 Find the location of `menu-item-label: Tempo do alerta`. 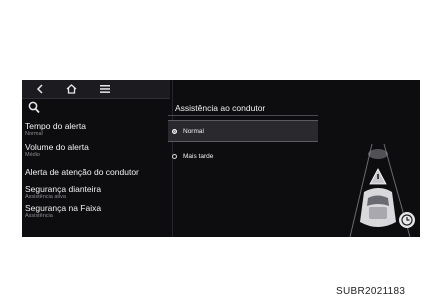

menu-item-label: Tempo do alerta is located at coordinates (55, 126).